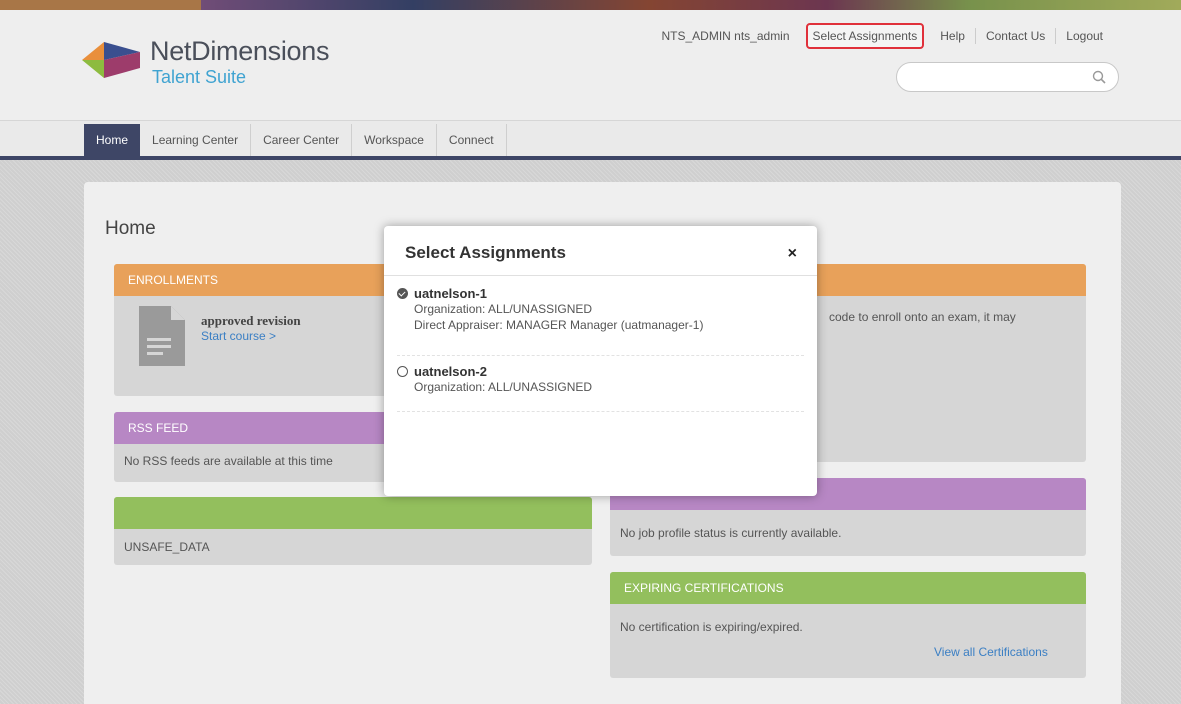  Describe the element at coordinates (600, 275) in the screenshot. I see `dialog-divider` at that location.